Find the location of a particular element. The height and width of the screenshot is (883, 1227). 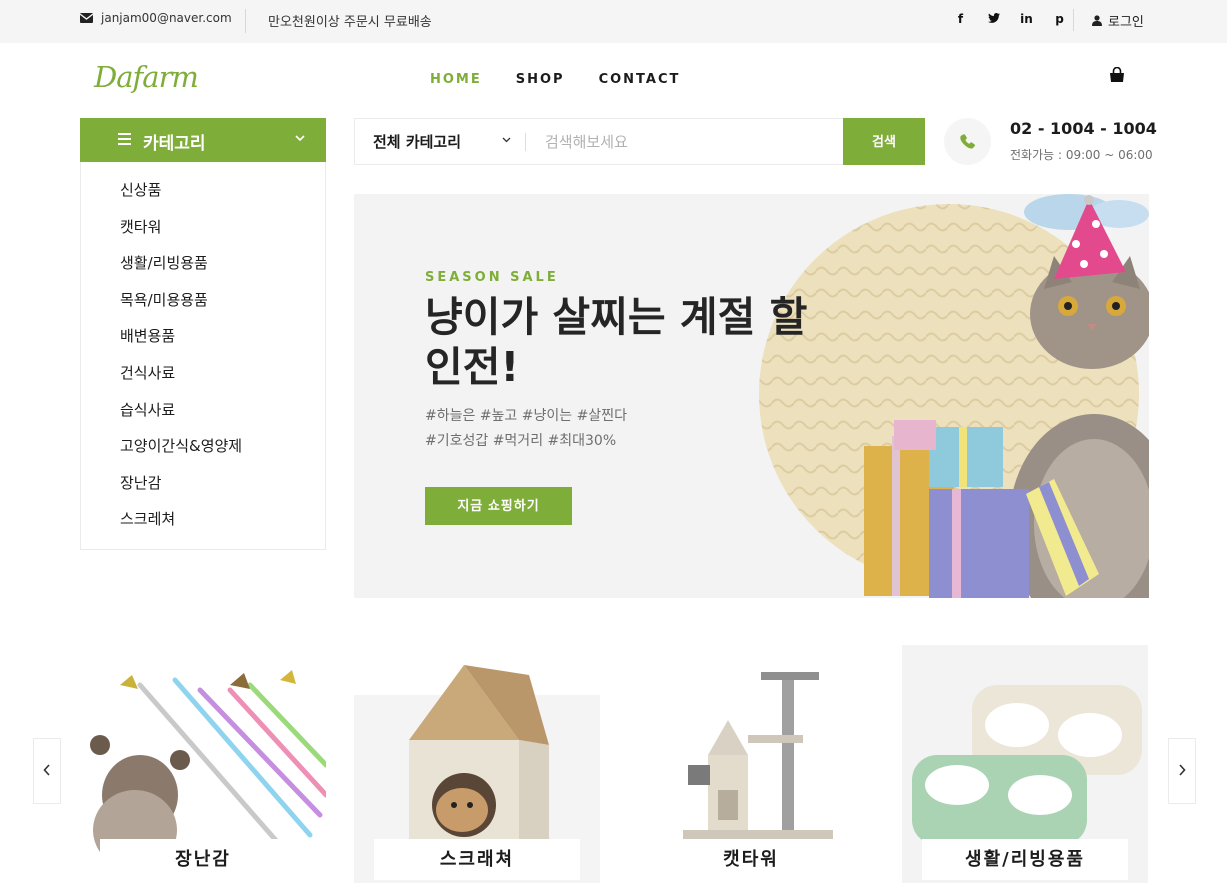

nav-home: HOME is located at coordinates (456, 79).